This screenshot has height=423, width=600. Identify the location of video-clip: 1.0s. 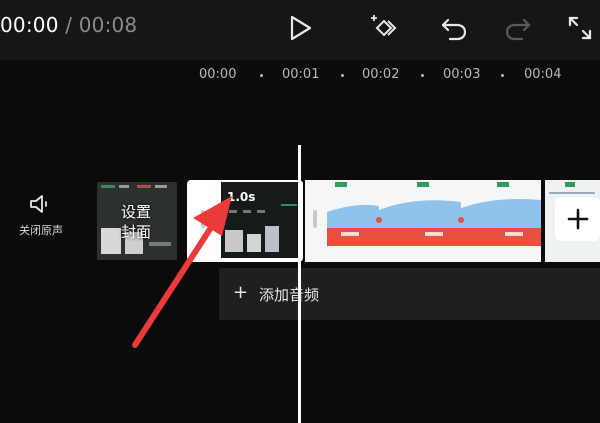
(245, 221).